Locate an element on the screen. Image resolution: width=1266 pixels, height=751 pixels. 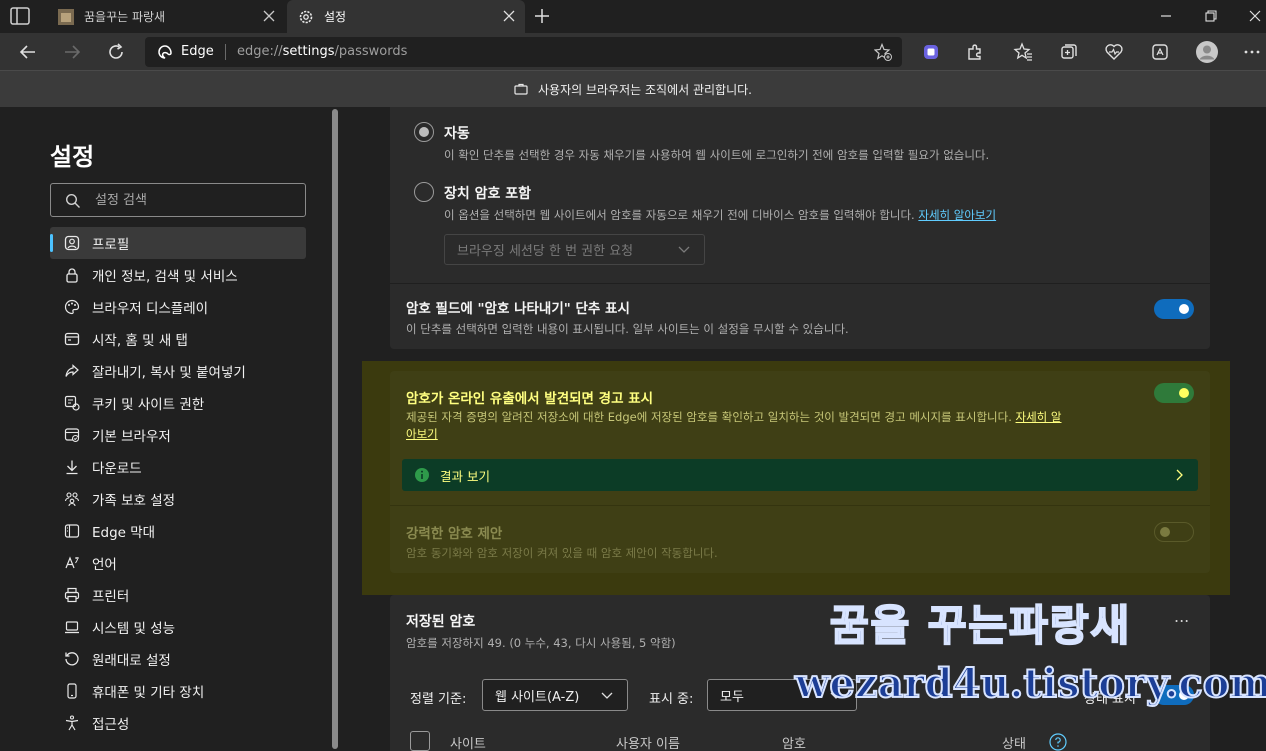
radio-device-password is located at coordinates (424, 192).